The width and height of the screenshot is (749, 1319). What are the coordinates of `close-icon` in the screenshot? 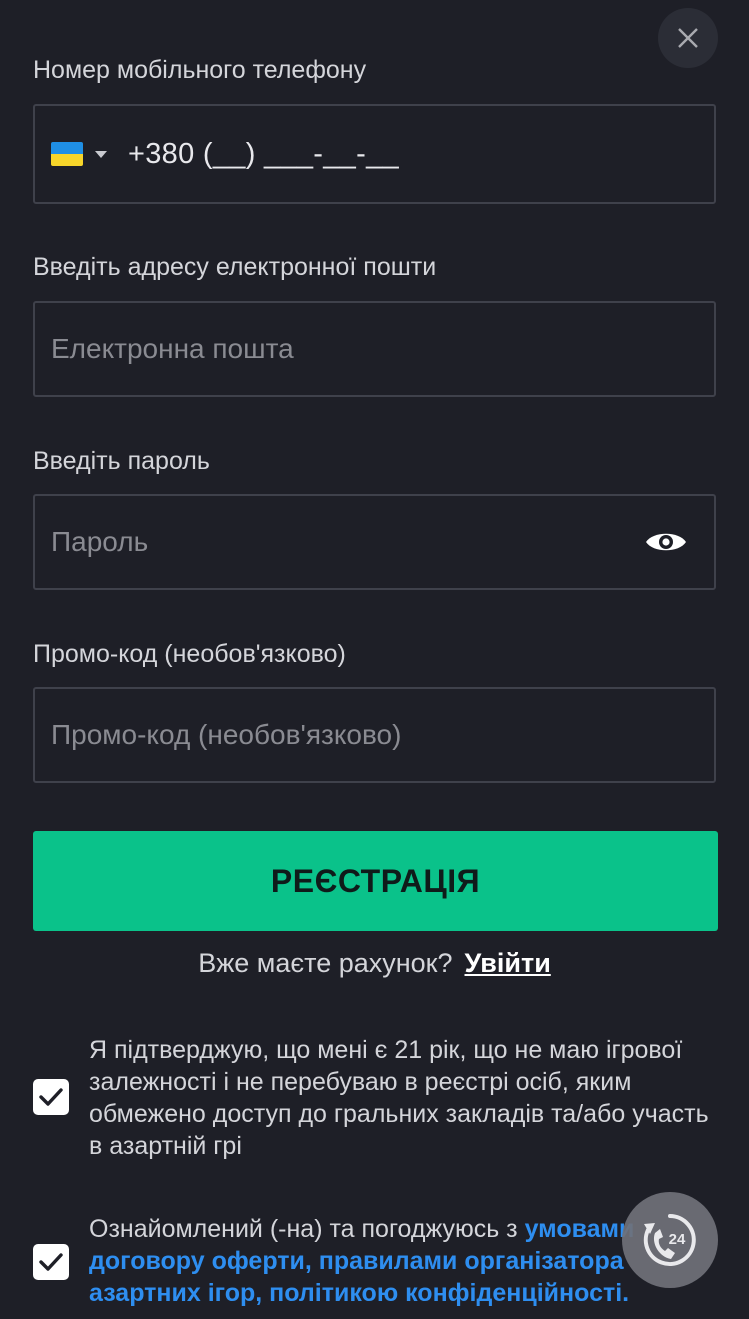 It's located at (688, 38).